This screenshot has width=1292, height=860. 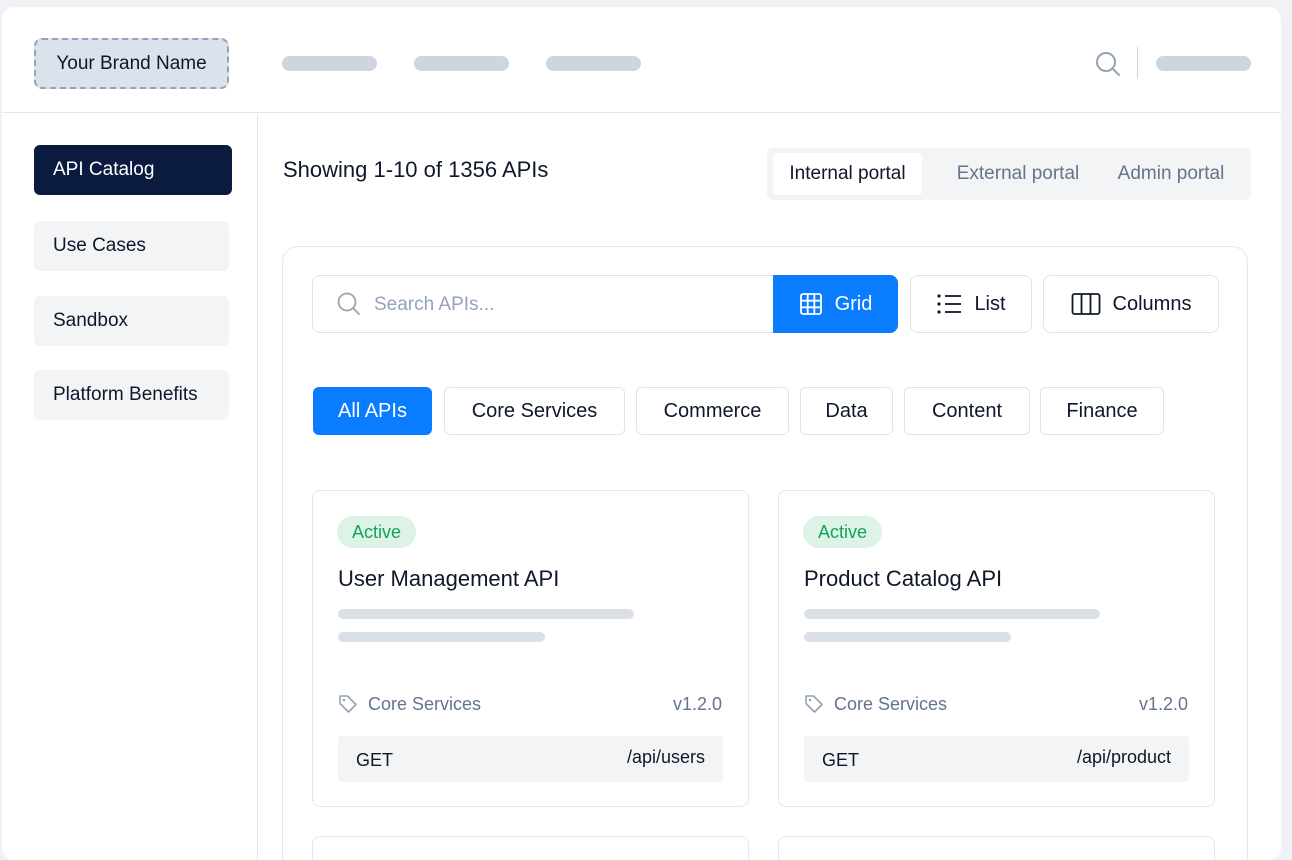 What do you see at coordinates (1171, 174) in the screenshot?
I see `tab-admin-portal: Admin portal` at bounding box center [1171, 174].